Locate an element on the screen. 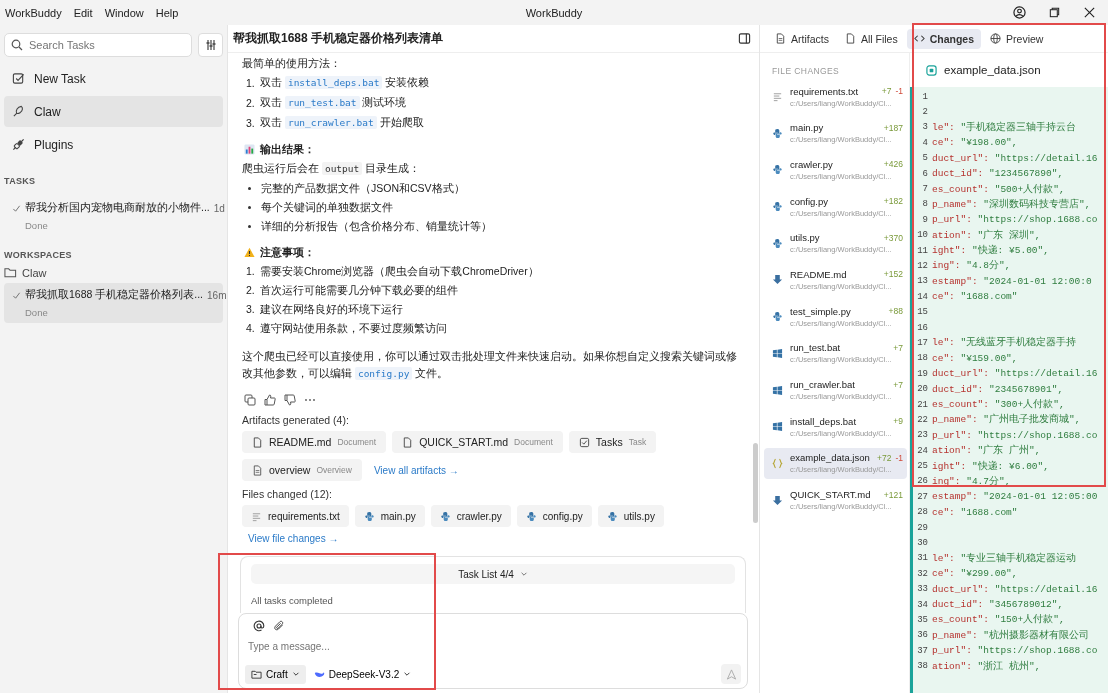  close-icon is located at coordinates (1089, 12).